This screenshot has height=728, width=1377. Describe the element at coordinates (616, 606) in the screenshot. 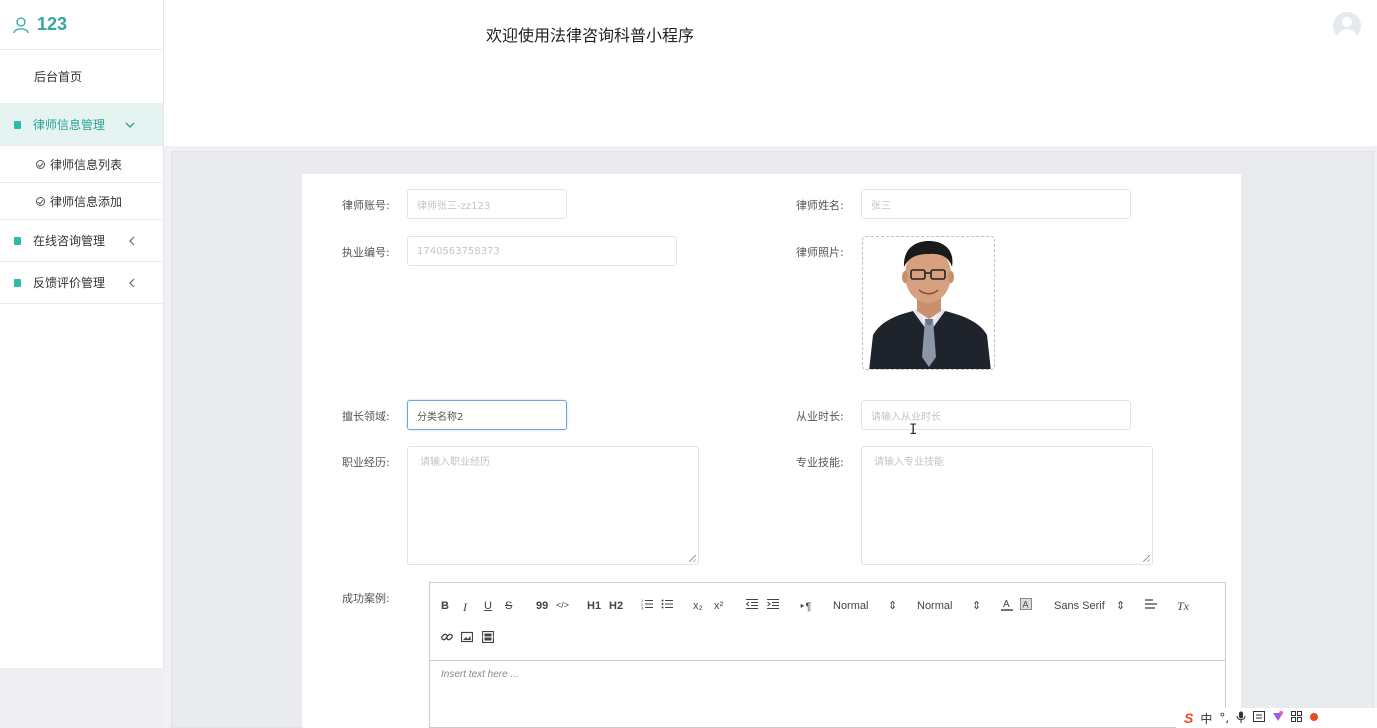

I see `header-2-button: H2` at that location.